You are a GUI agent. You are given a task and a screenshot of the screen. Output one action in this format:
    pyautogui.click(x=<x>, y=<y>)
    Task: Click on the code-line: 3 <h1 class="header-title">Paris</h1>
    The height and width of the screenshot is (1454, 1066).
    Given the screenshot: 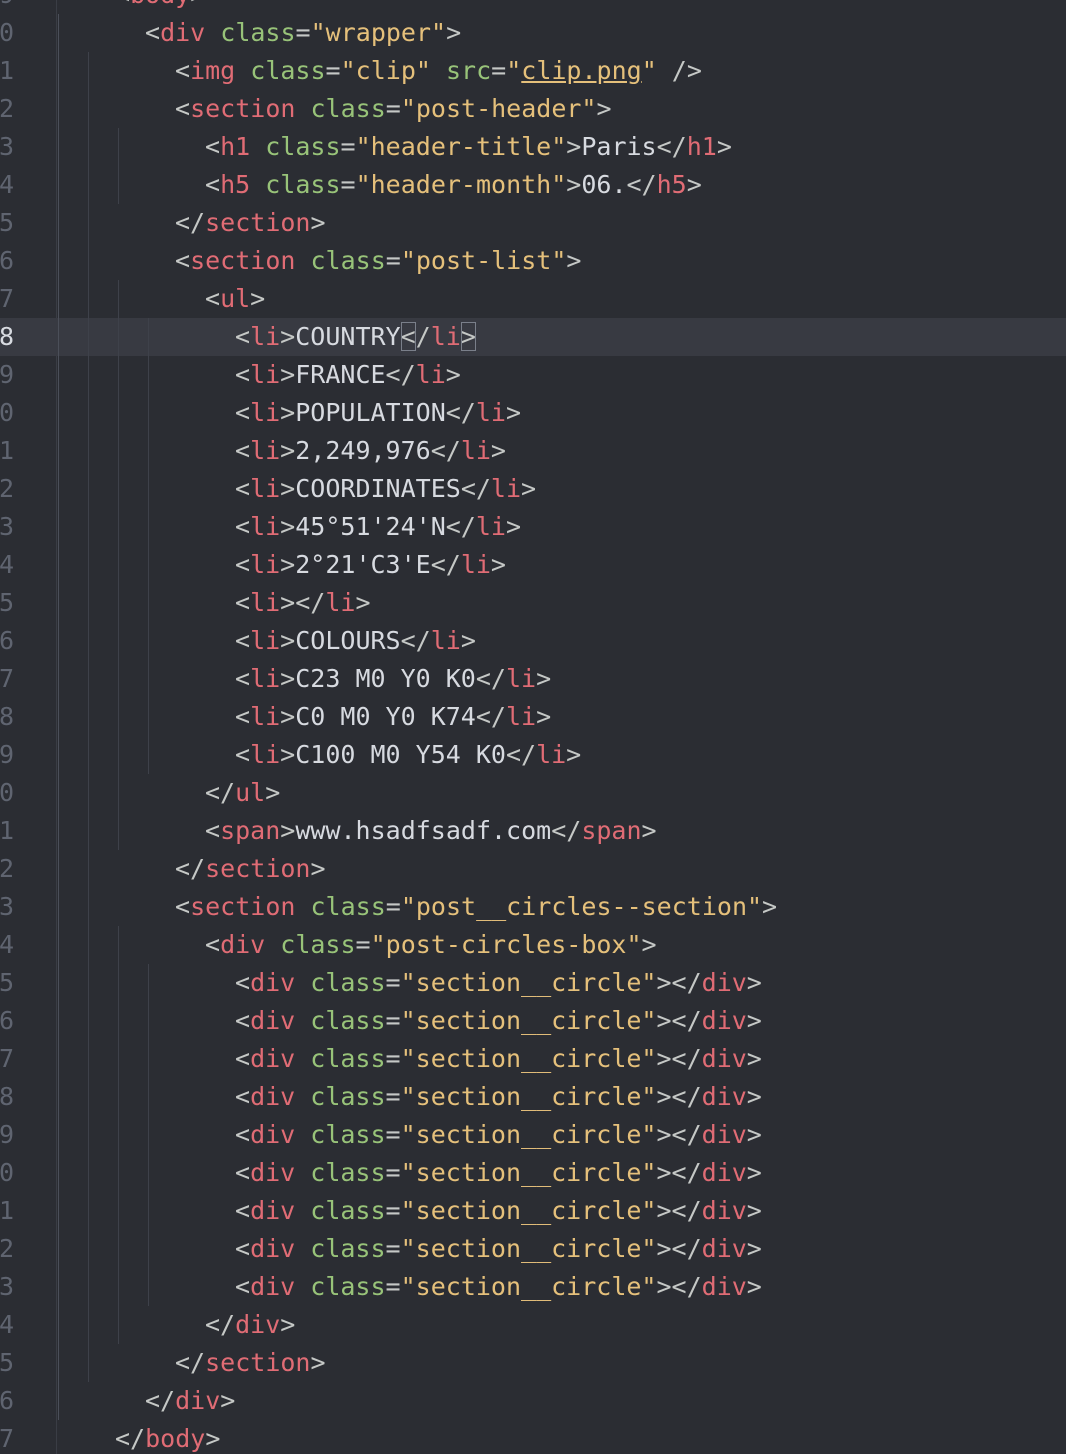 What is the action you would take?
    pyautogui.click(x=533, y=147)
    